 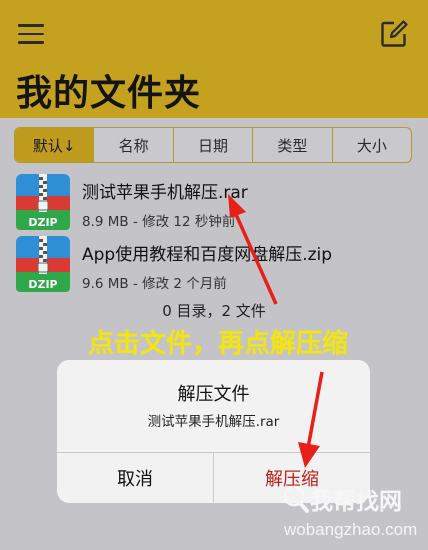 What do you see at coordinates (351, 529) in the screenshot?
I see `watermark-url: wobangzhao.com` at bounding box center [351, 529].